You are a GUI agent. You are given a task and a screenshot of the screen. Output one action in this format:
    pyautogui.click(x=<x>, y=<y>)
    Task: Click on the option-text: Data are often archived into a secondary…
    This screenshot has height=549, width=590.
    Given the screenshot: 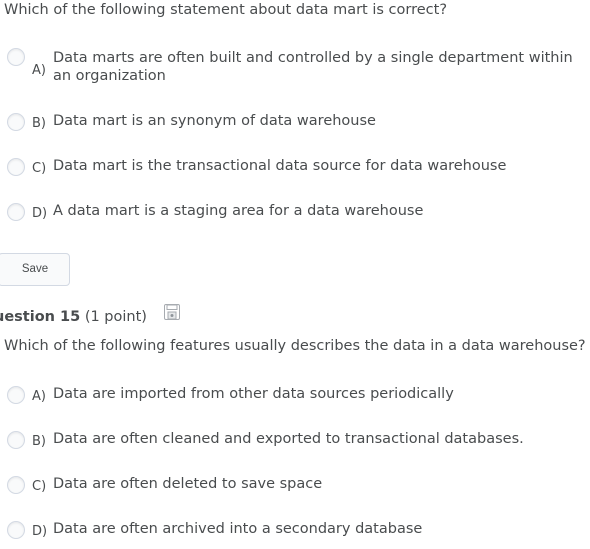 What is the action you would take?
    pyautogui.click(x=238, y=529)
    